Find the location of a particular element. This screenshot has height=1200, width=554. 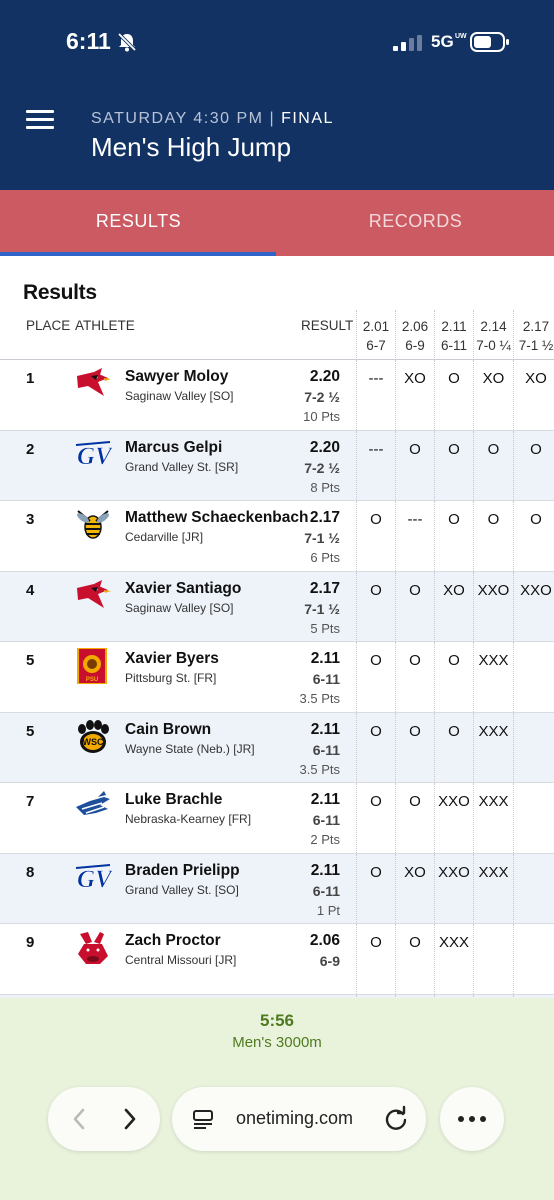

tab-bar: RESULTS RECORDS is located at coordinates (277, 223).